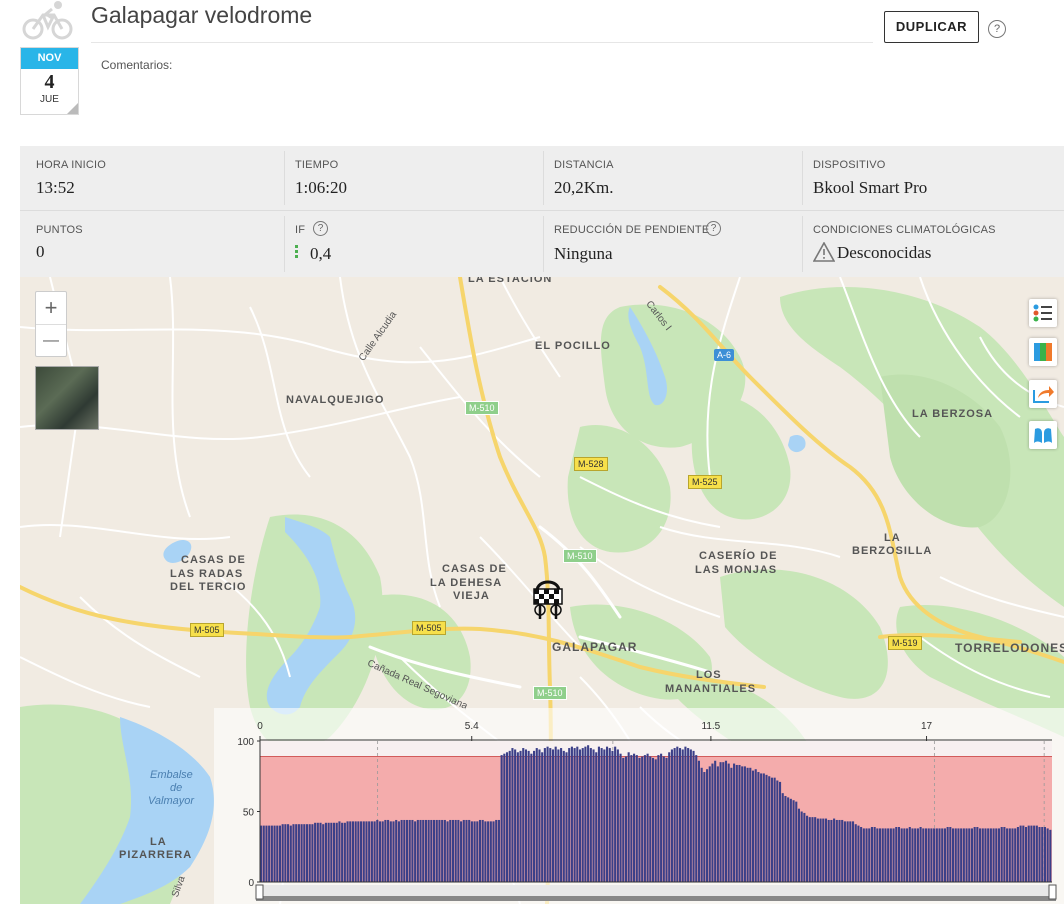 This screenshot has height=909, width=1064. What do you see at coordinates (149, 178) in the screenshot?
I see `stat-start-time: HORA INICIO 13:52` at bounding box center [149, 178].